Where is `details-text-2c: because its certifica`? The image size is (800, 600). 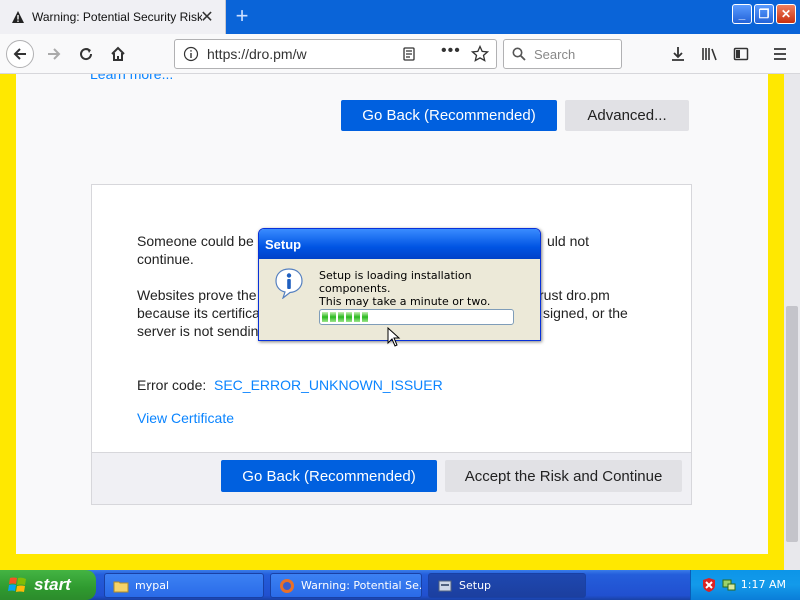 details-text-2c: because its certifica is located at coordinates (198, 313).